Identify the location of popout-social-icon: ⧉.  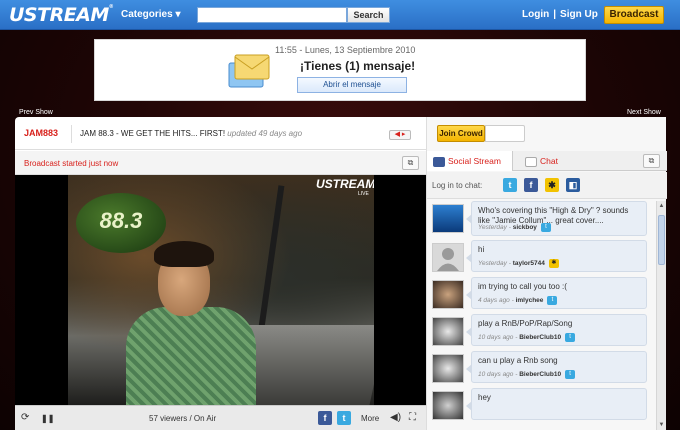
(651, 161).